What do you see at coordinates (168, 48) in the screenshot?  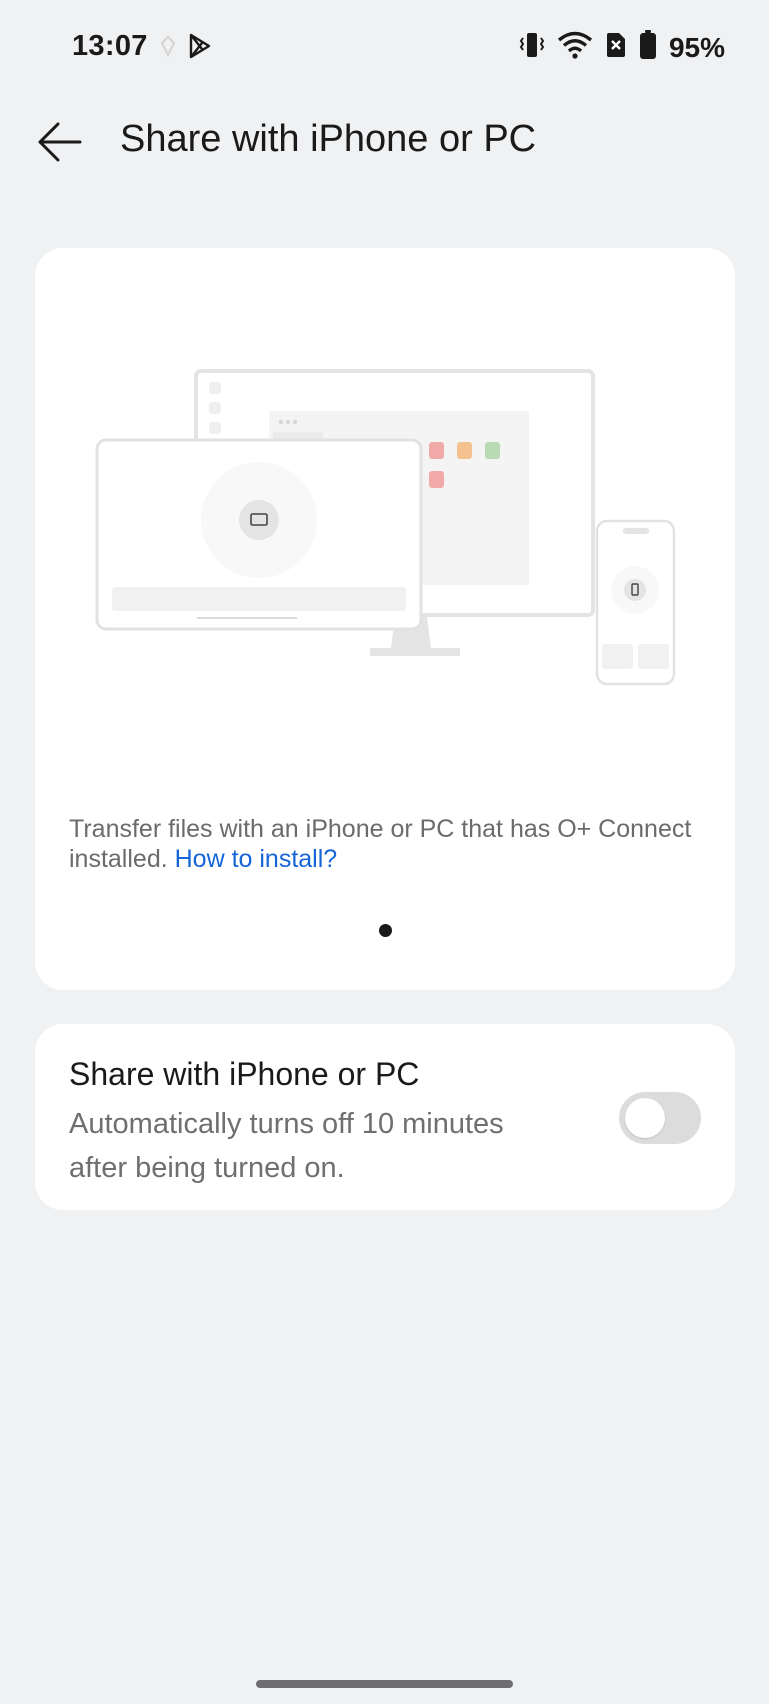 I see `location-icon` at bounding box center [168, 48].